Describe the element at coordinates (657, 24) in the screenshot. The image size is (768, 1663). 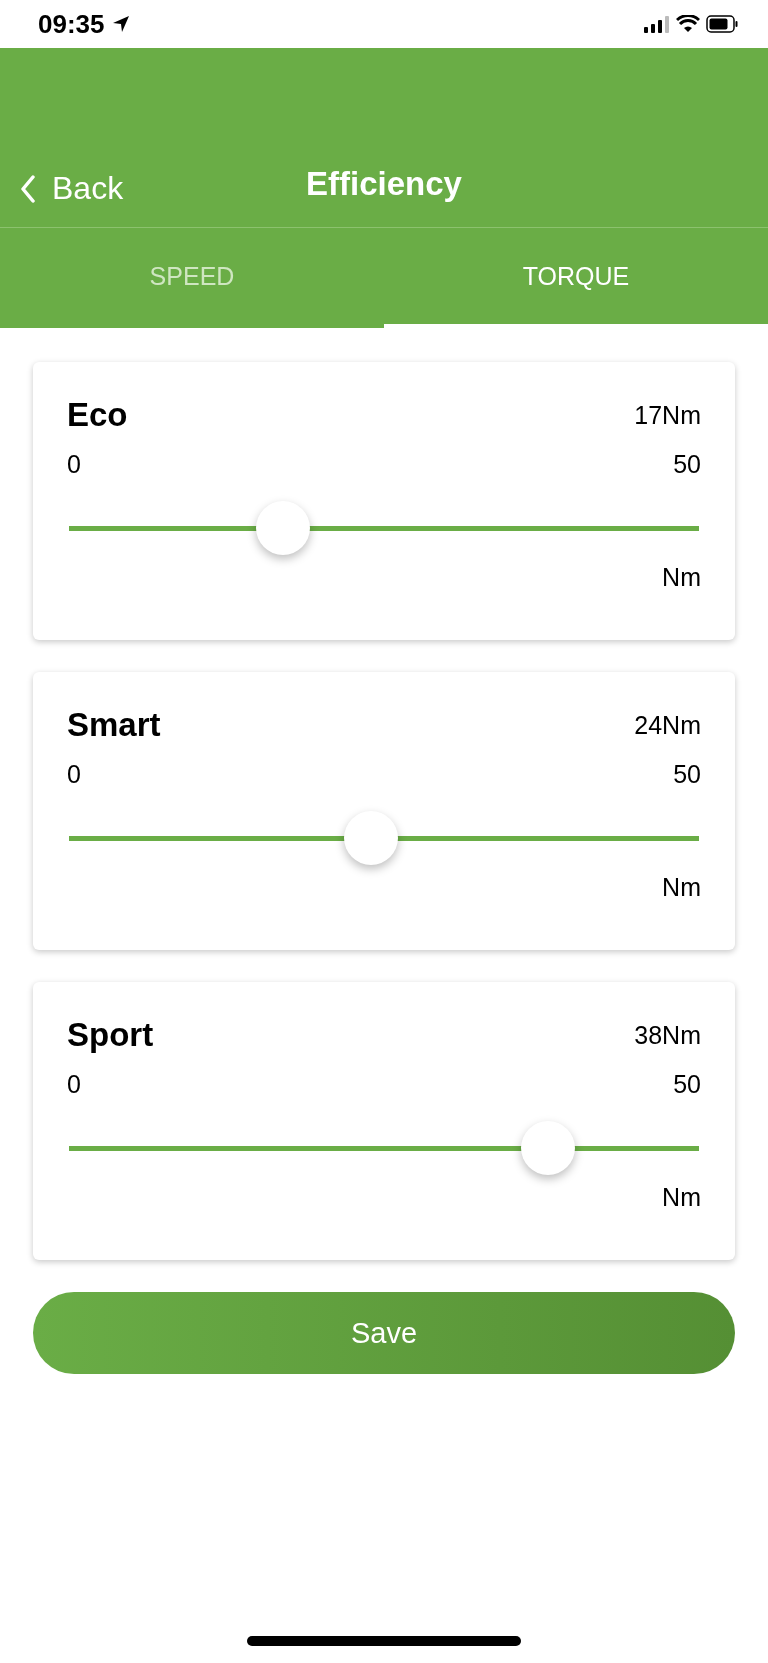
I see `signal-icon` at that location.